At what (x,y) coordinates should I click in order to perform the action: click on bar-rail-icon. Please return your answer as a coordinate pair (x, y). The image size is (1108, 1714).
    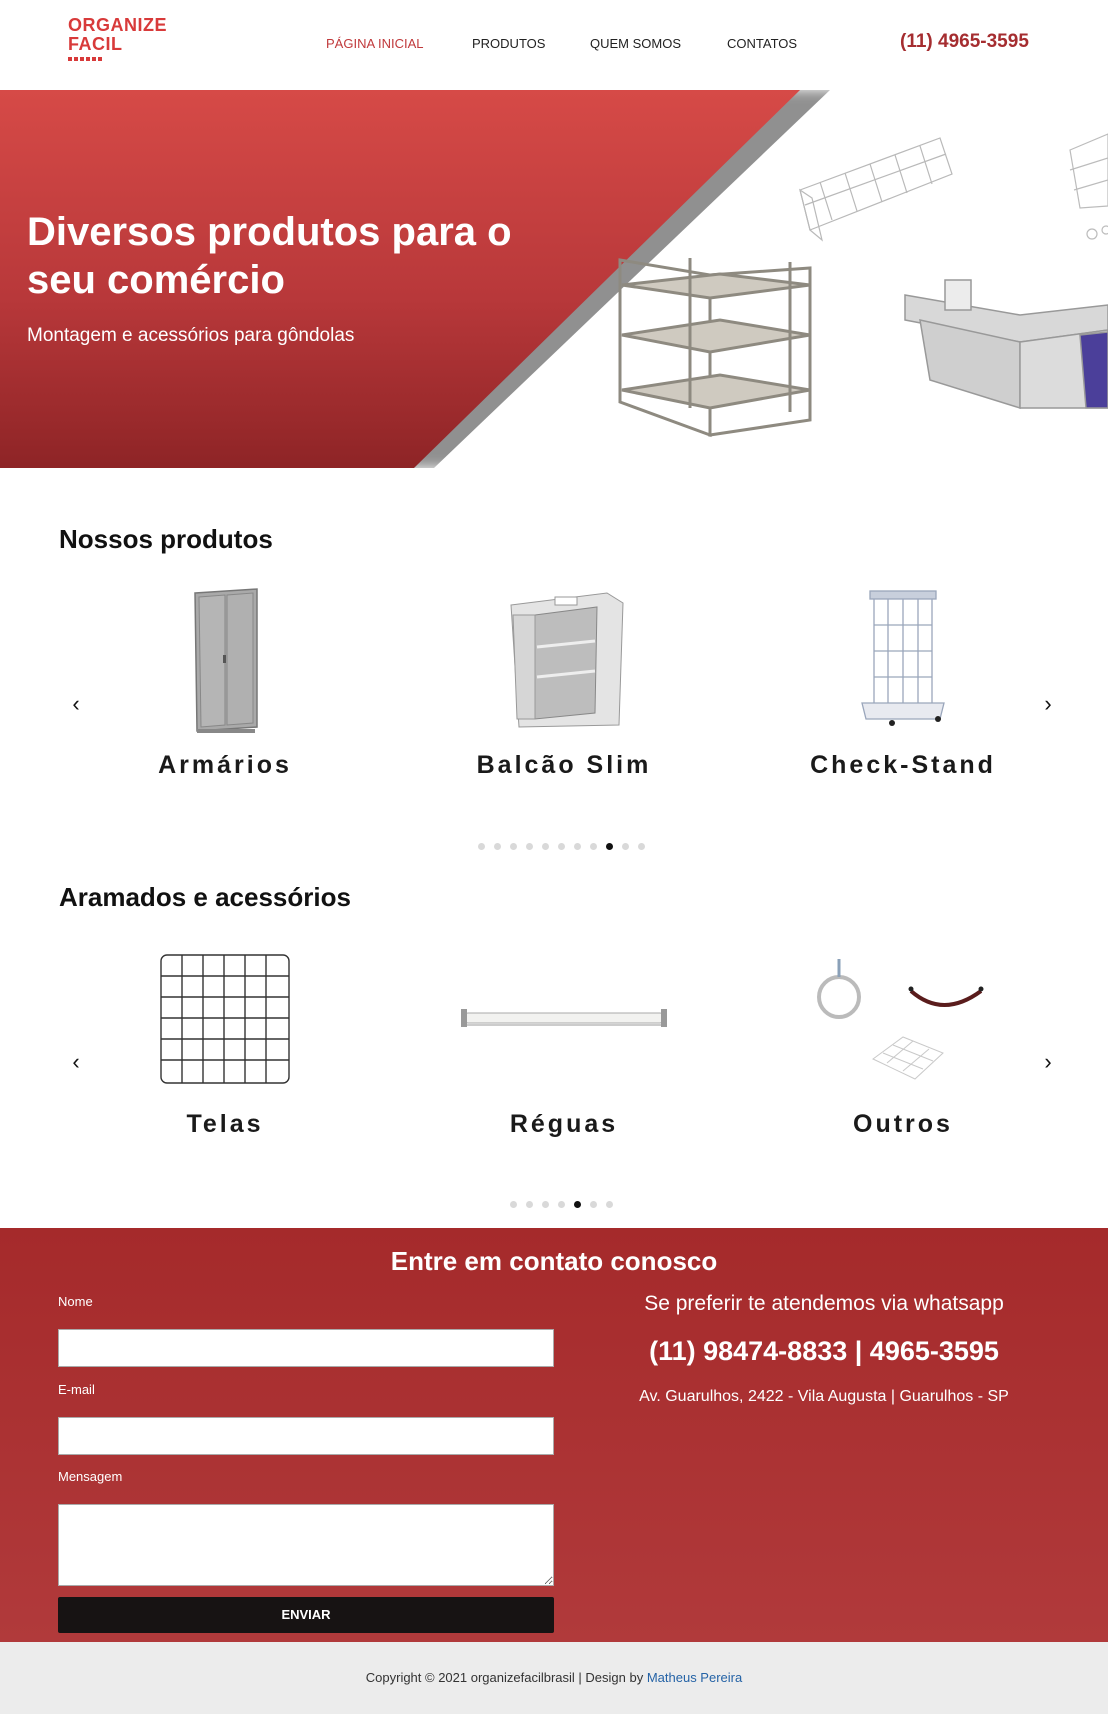
    Looking at the image, I should click on (564, 1019).